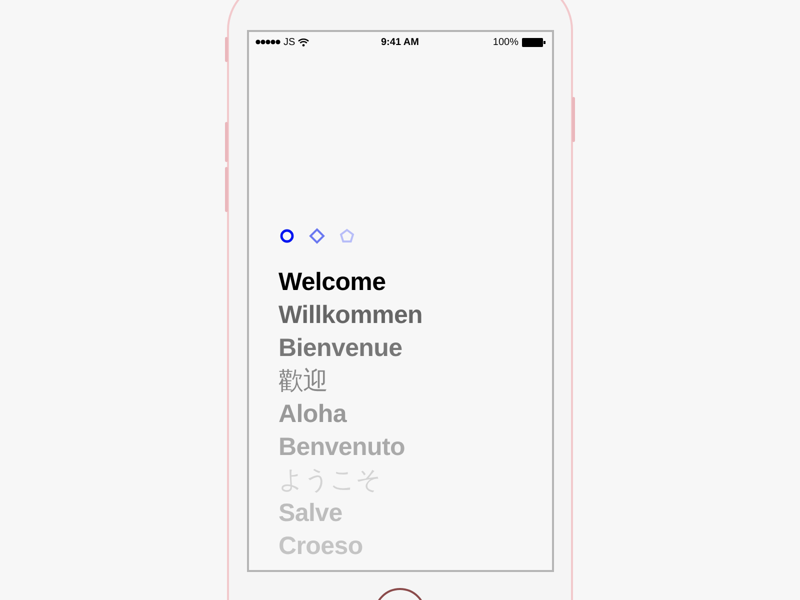  Describe the element at coordinates (290, 42) in the screenshot. I see `carrier-name: JS` at that location.